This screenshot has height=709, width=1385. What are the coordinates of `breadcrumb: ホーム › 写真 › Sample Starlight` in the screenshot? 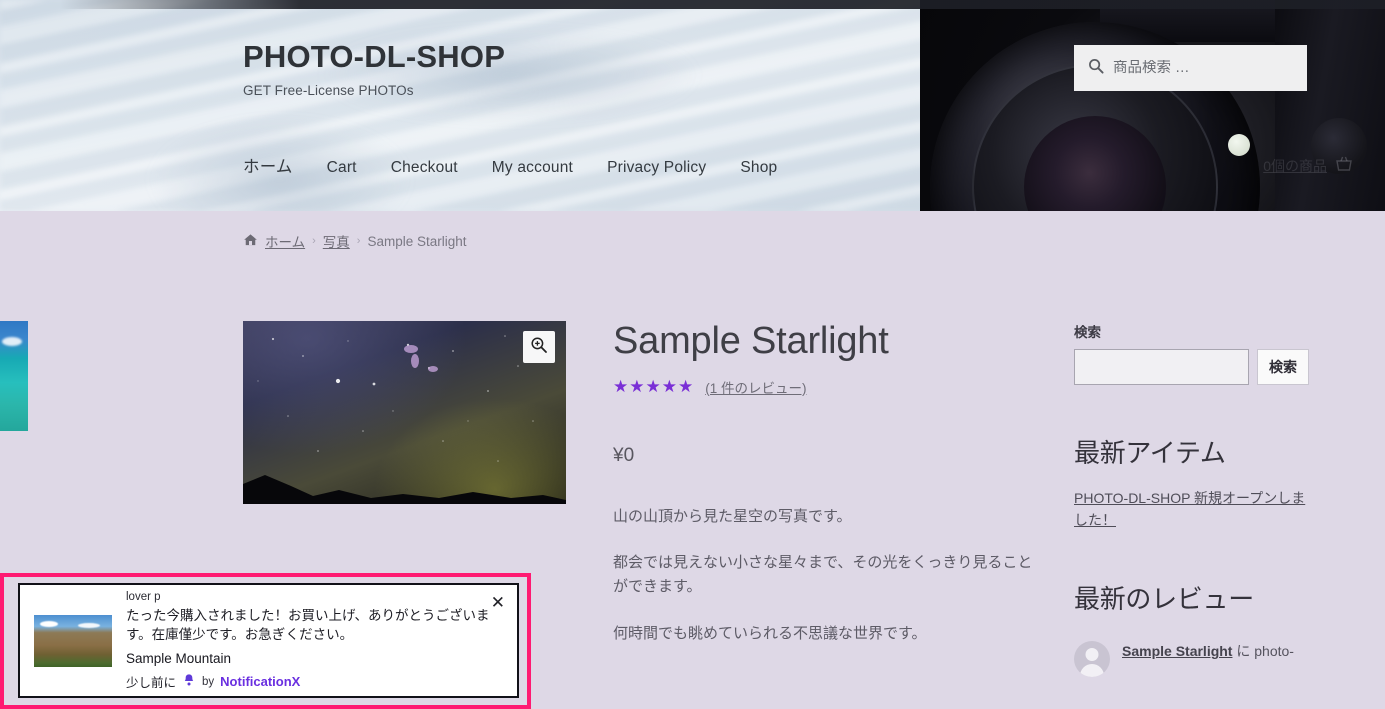 It's located at (355, 241).